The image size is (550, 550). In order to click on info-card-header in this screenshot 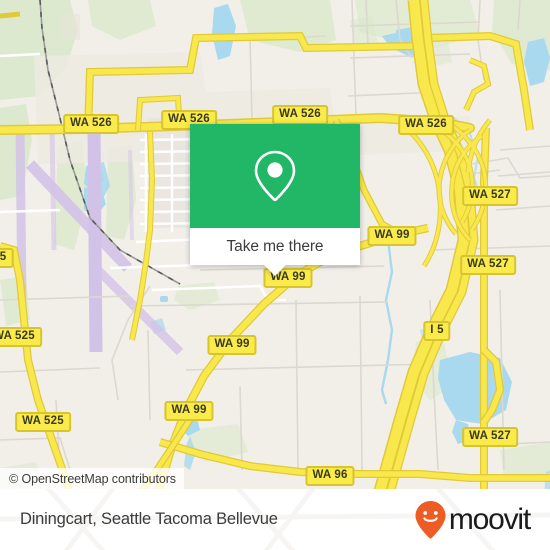, I will do `click(275, 176)`.